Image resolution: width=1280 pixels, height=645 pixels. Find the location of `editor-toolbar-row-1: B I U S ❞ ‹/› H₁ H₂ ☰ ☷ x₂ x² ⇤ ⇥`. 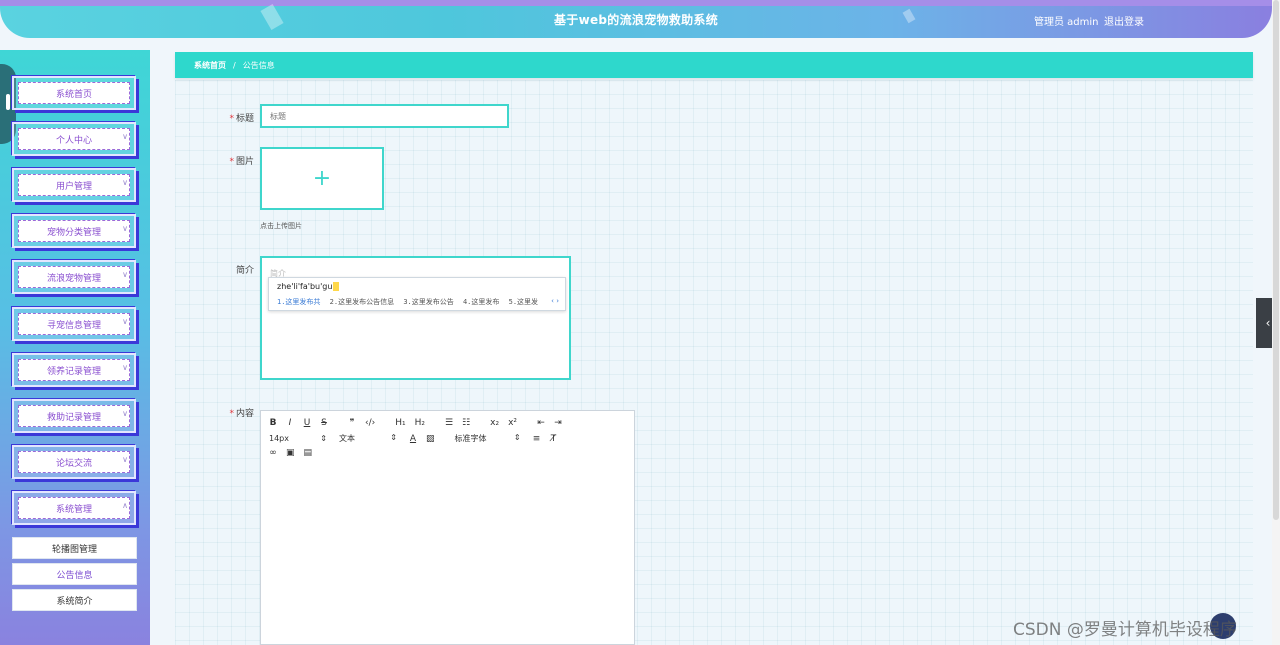

editor-toolbar-row-1: B I U S ❞ ‹/› H₁ H₂ ☰ ☷ x₂ x² ⇤ ⇥ is located at coordinates (420, 423).